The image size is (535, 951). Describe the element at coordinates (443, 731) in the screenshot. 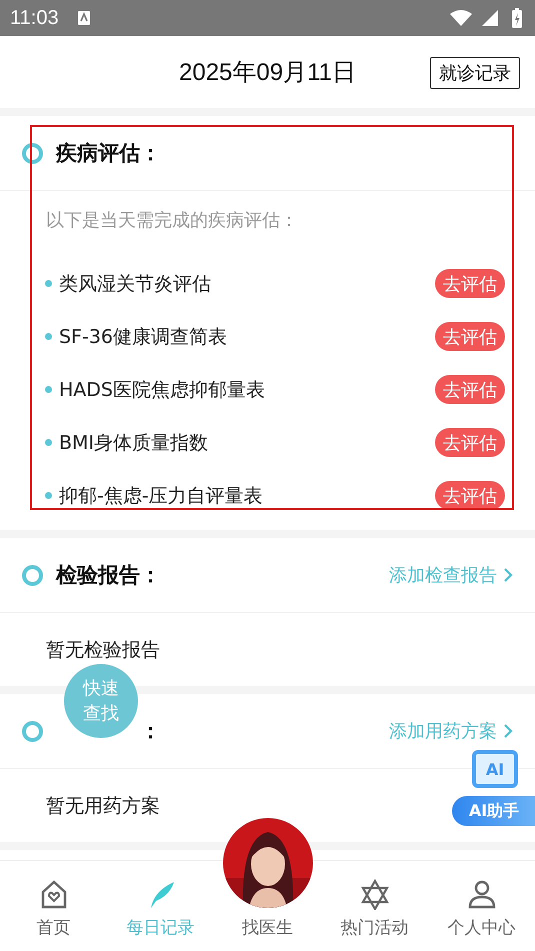

I see `add-link: 添加用药方案` at that location.